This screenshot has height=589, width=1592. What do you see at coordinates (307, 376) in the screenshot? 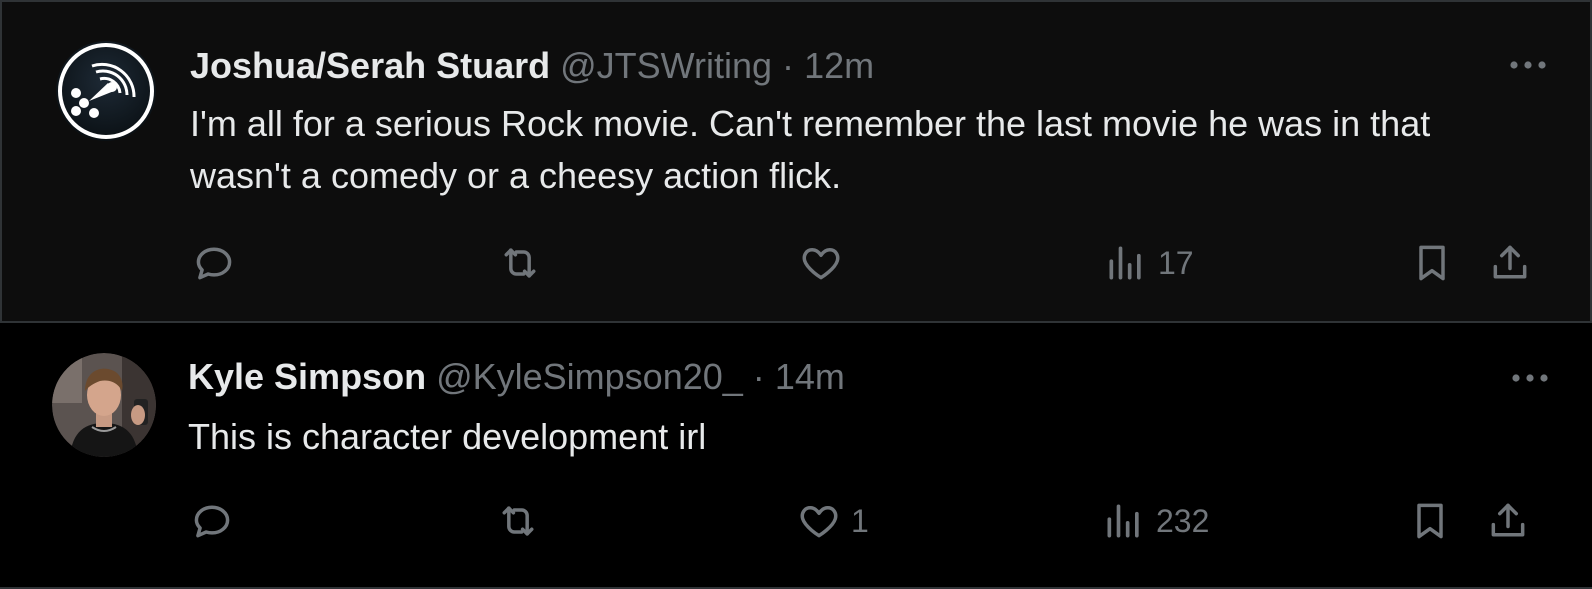
I see `display-name: Kyle Simpson` at bounding box center [307, 376].